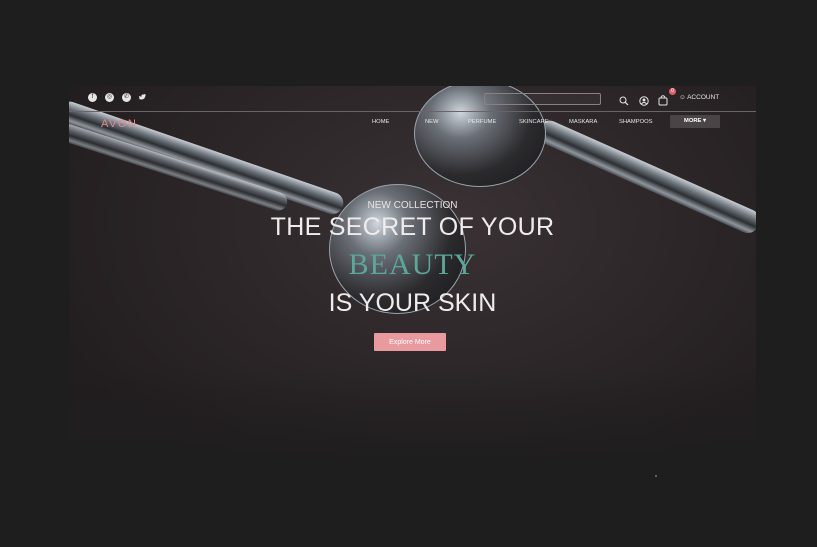 The image size is (817, 547). Describe the element at coordinates (695, 121) in the screenshot. I see `more-menu-button: MORE ▾` at that location.